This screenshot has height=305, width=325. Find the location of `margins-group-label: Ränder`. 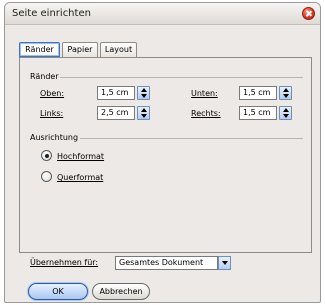

margins-group-label: Ränder is located at coordinates (44, 76).